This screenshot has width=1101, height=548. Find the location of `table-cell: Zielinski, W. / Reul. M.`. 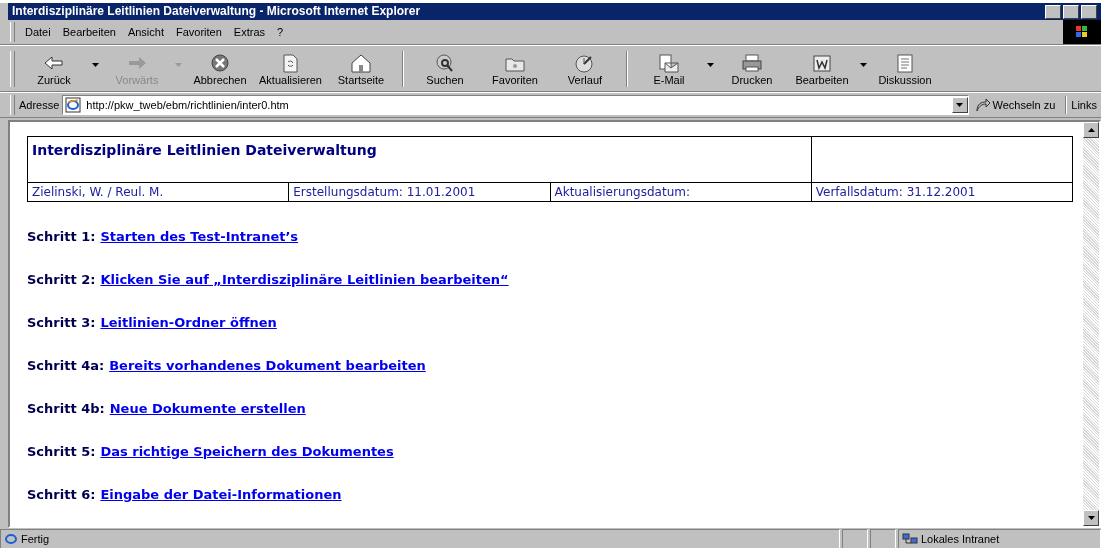

table-cell: Zielinski, W. / Reul. M. is located at coordinates (158, 192).